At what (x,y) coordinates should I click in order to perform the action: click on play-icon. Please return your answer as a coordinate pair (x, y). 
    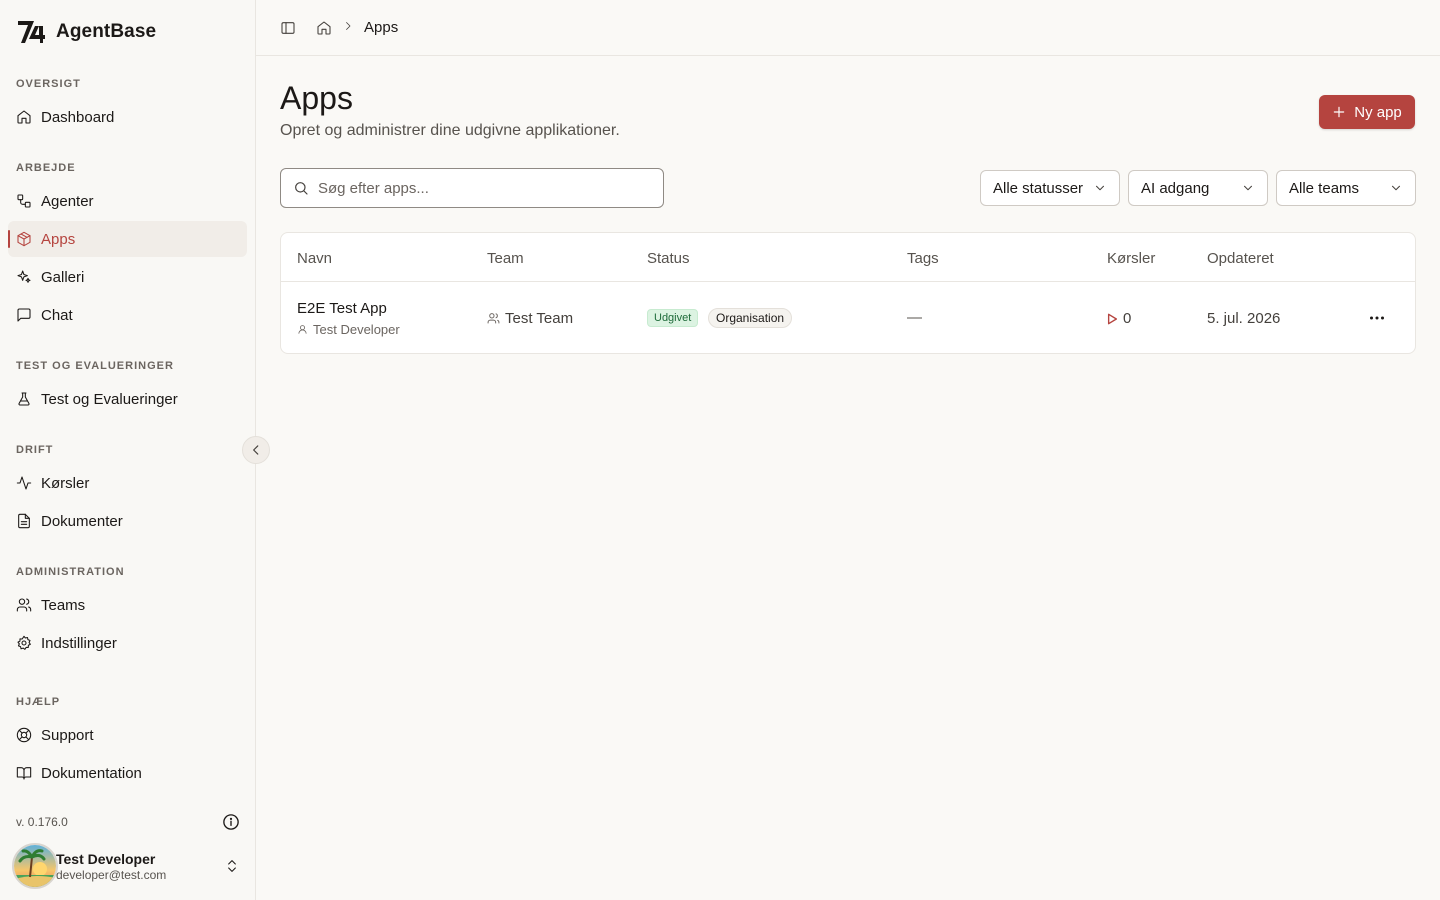
    Looking at the image, I should click on (1112, 318).